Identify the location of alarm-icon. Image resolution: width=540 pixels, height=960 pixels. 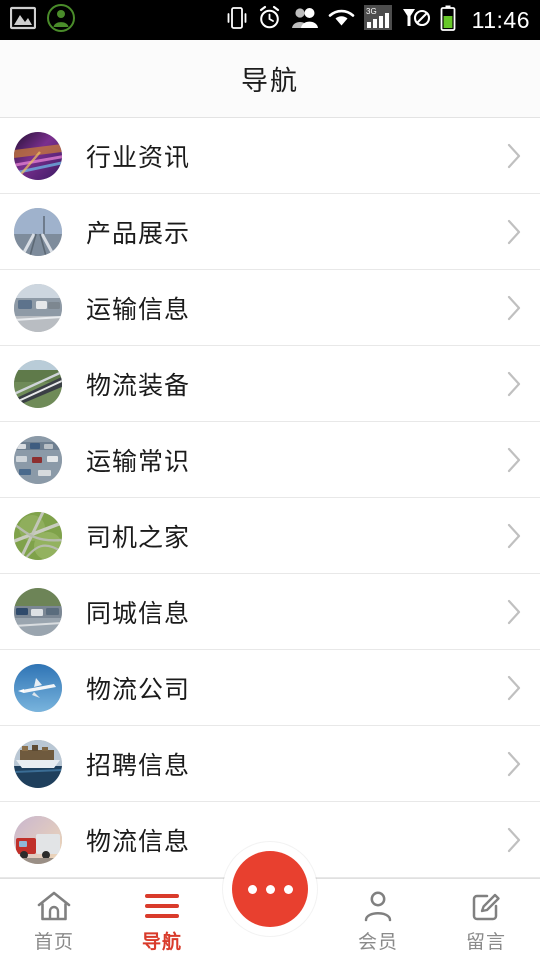
(269, 20).